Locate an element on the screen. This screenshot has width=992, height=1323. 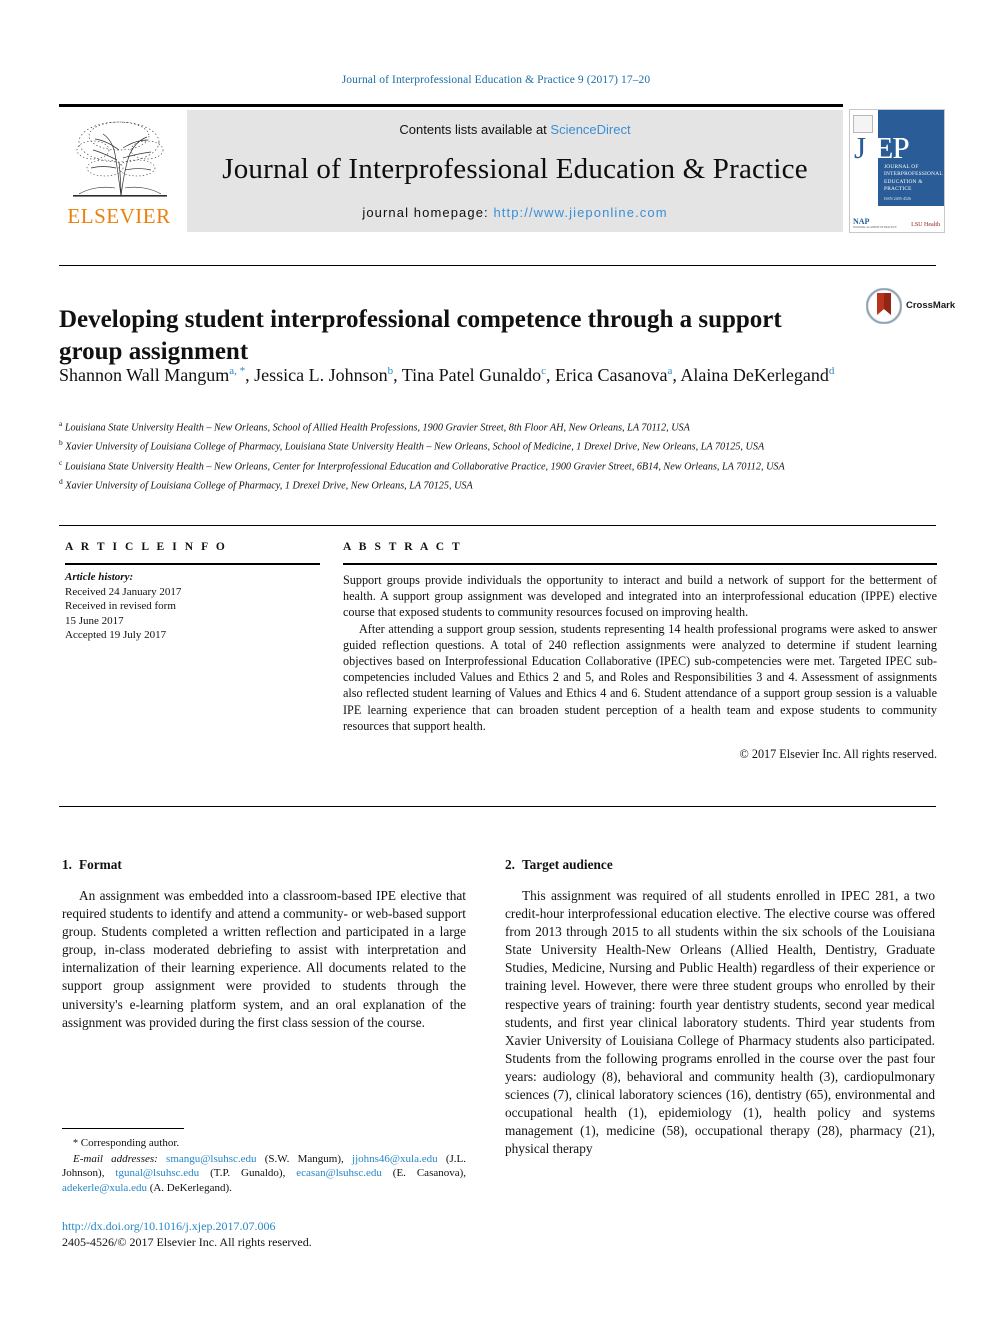
crossmark-badge: CrossMark is located at coordinates (910, 307).